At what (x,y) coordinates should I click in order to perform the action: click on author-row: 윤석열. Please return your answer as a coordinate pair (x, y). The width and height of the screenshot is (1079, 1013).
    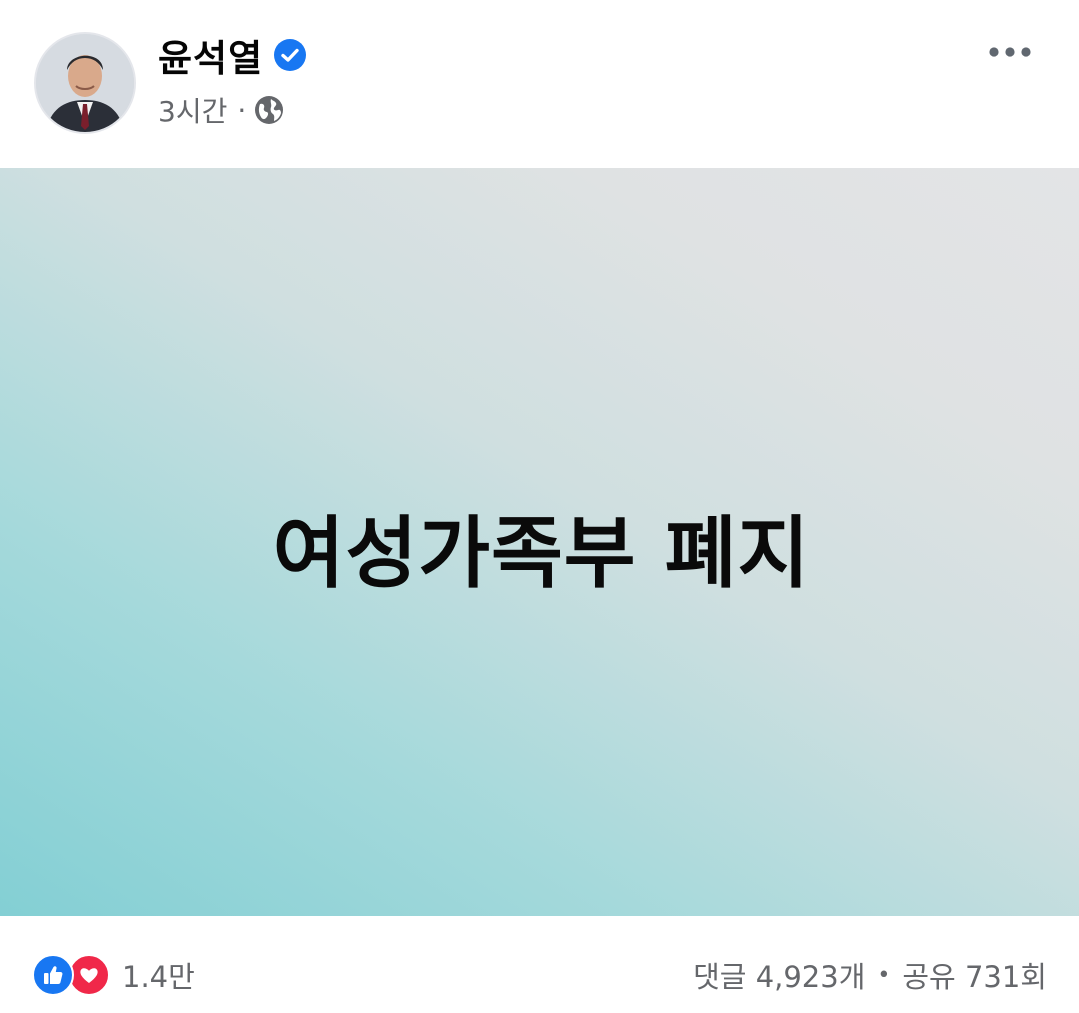
    Looking at the image, I should click on (232, 55).